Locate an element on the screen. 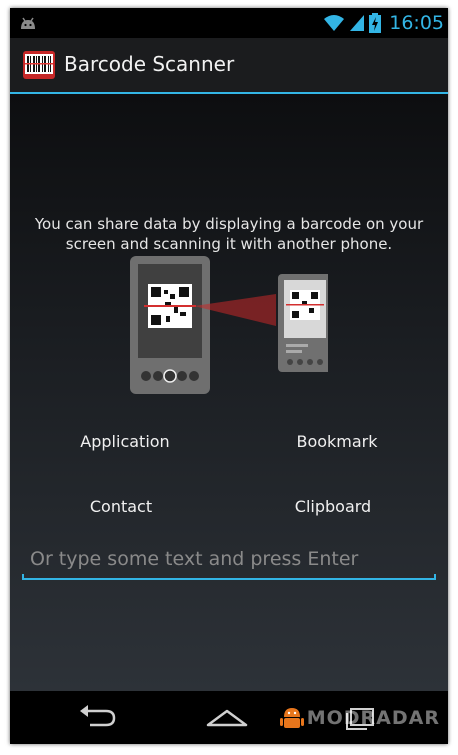 This screenshot has width=458, height=755. status-clock: 16:05 is located at coordinates (416, 23).